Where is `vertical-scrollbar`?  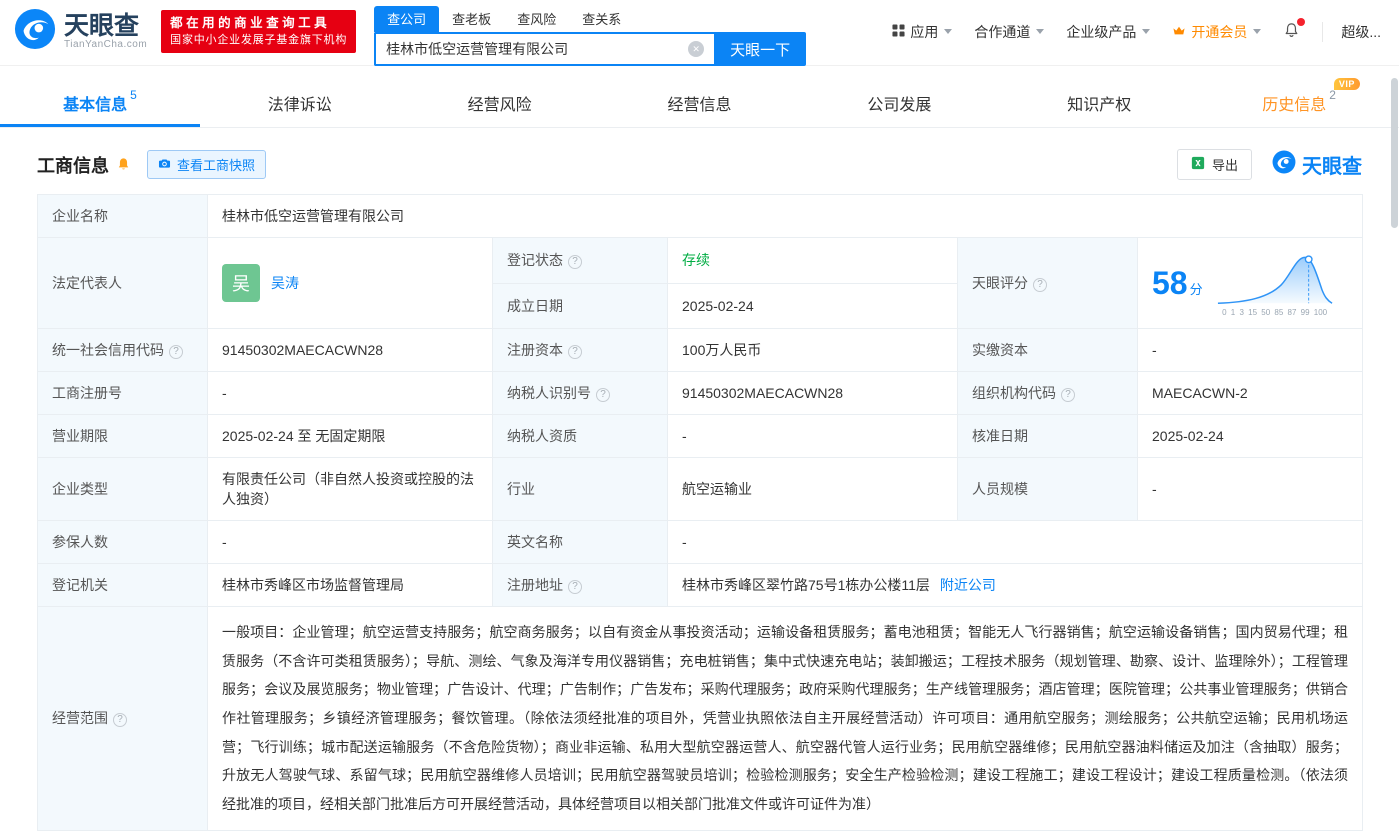 vertical-scrollbar is located at coordinates (1394, 153).